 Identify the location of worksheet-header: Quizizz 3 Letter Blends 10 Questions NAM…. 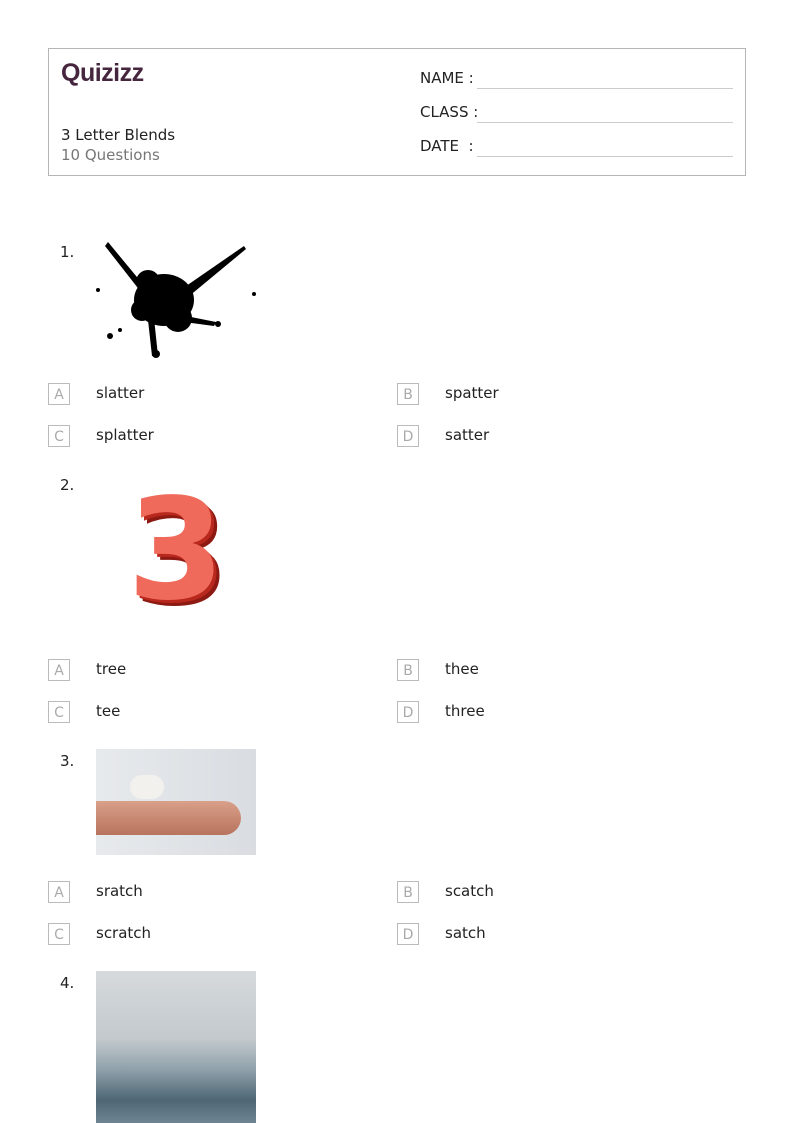
(397, 112).